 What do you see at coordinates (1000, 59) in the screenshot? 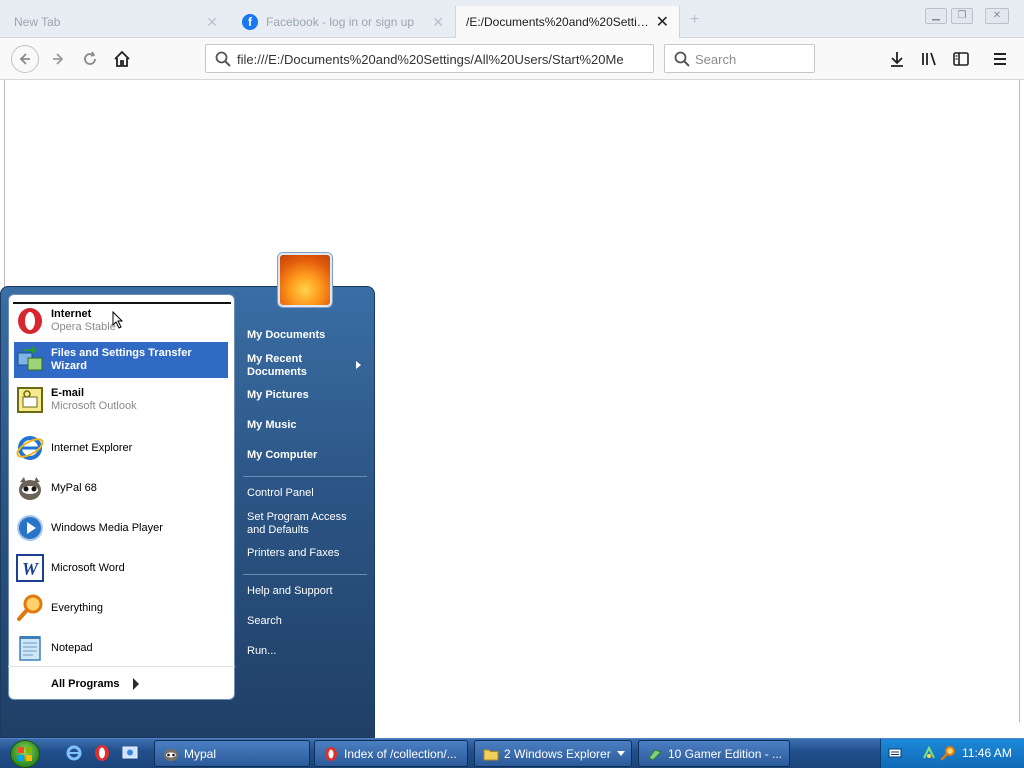
I see `menu-hamburger-icon` at bounding box center [1000, 59].